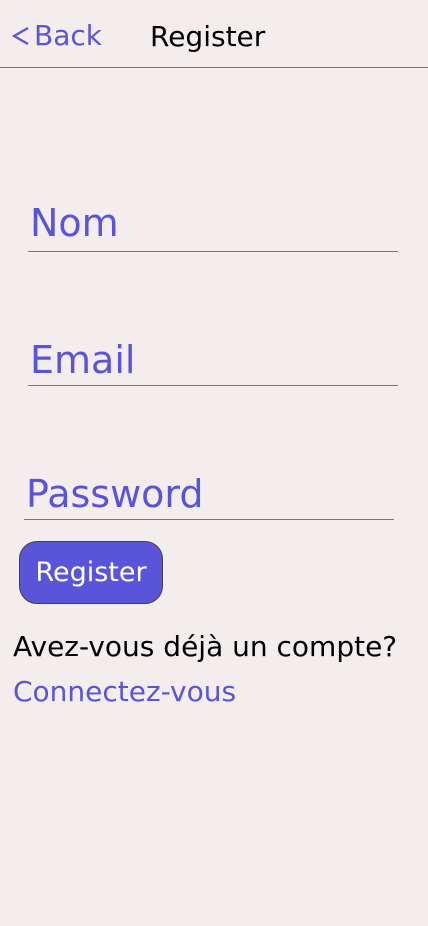 Image resolution: width=428 pixels, height=926 pixels. I want to click on password-field, so click(209, 493).